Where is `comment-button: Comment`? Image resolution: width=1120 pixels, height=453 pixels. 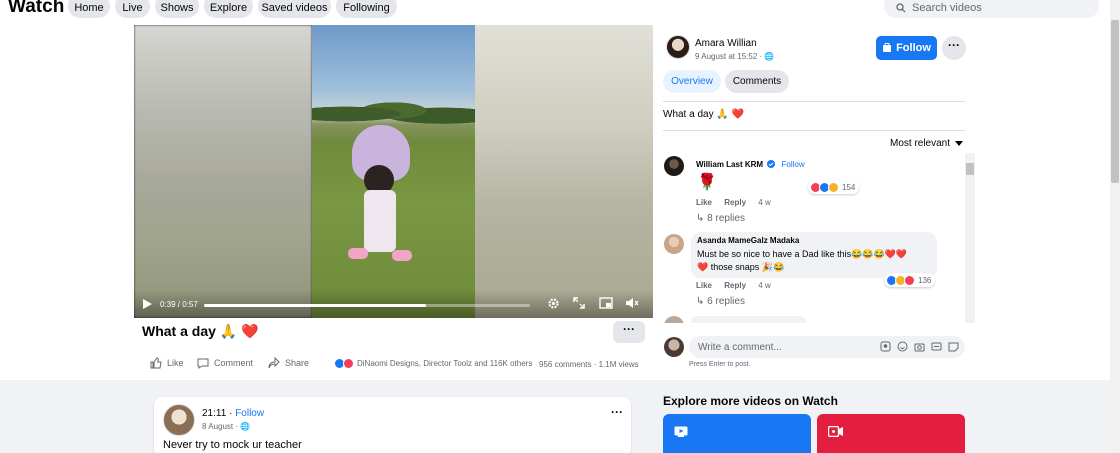
comment-button: Comment is located at coordinates (225, 363).